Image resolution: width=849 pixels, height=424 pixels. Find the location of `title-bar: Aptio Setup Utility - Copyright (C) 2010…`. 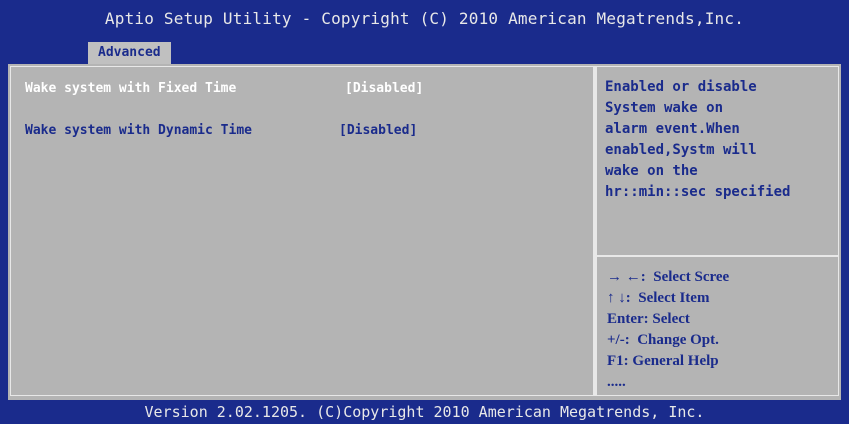

title-bar: Aptio Setup Utility - Copyright (C) 2010… is located at coordinates (424, 19).